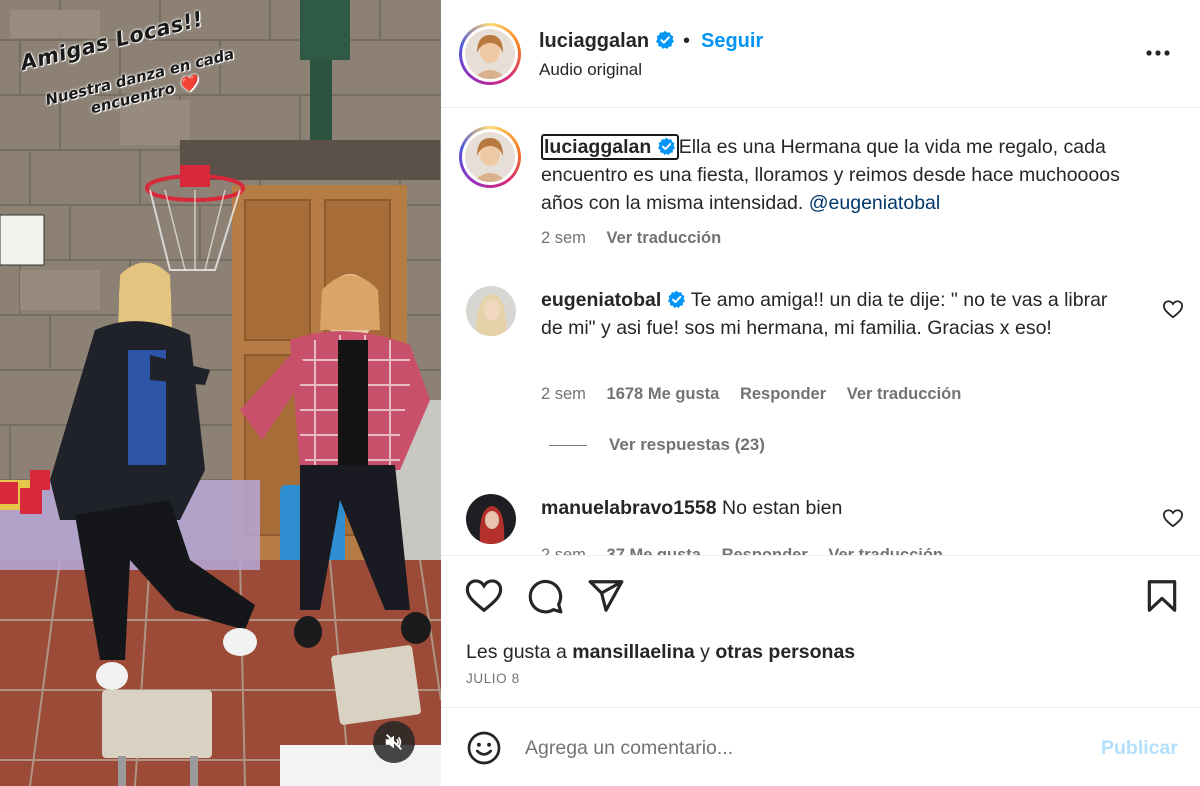 This screenshot has height=786, width=1200. What do you see at coordinates (687, 444) in the screenshot?
I see `view-replies-label: Ver respuestas (23)` at bounding box center [687, 444].